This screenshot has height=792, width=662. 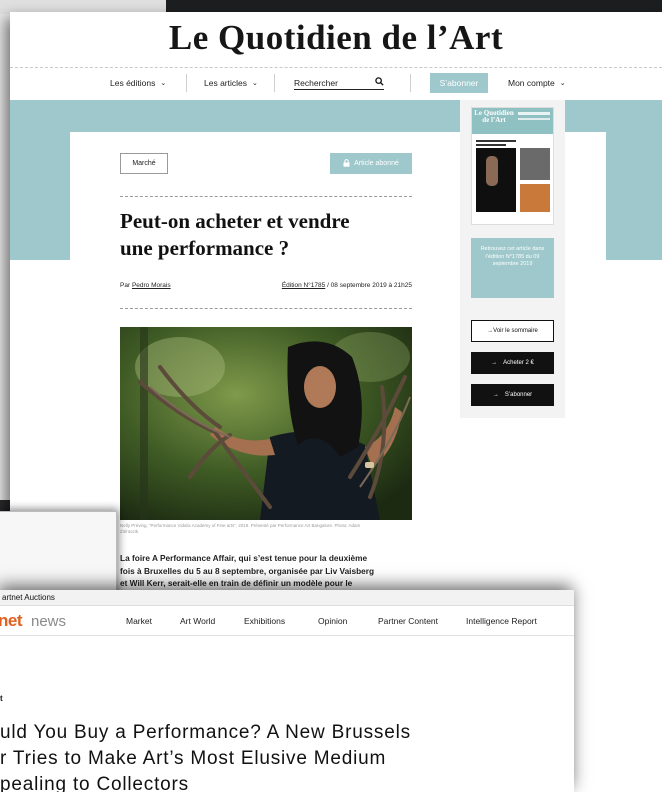 What do you see at coordinates (139, 621) in the screenshot?
I see `nav-market: Market` at bounding box center [139, 621].